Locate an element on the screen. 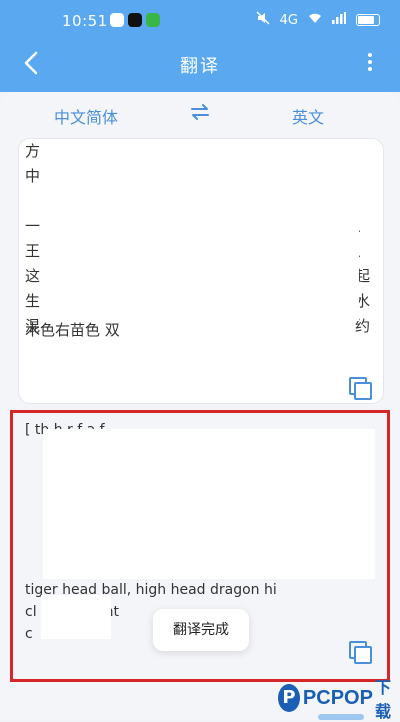 The width and height of the screenshot is (400, 722). more-vertical-icon is located at coordinates (370, 55).